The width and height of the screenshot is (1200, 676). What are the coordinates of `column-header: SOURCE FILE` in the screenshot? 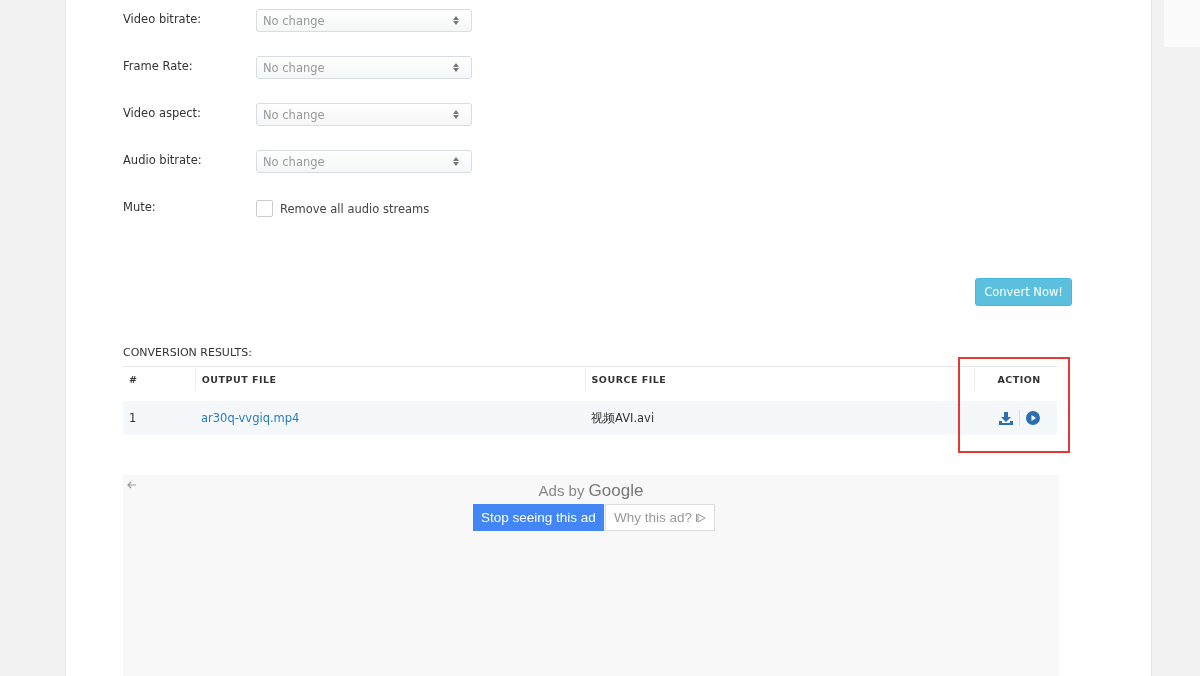 It's located at (629, 379).